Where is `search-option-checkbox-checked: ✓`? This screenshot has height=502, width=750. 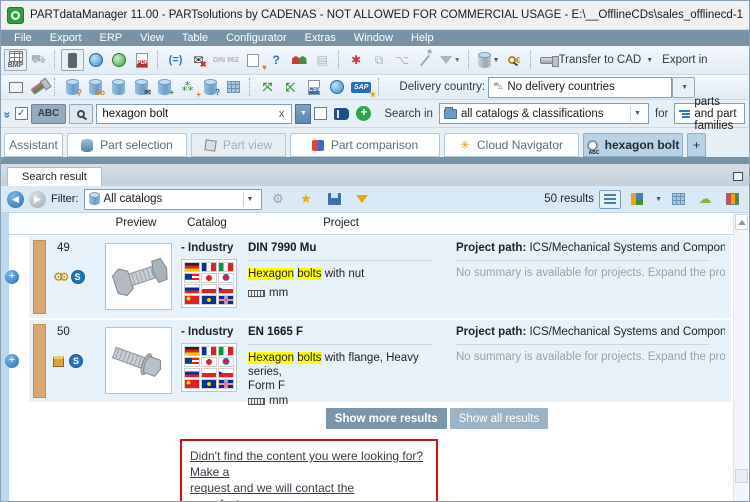
search-option-checkbox-checked: ✓ is located at coordinates (21, 113).